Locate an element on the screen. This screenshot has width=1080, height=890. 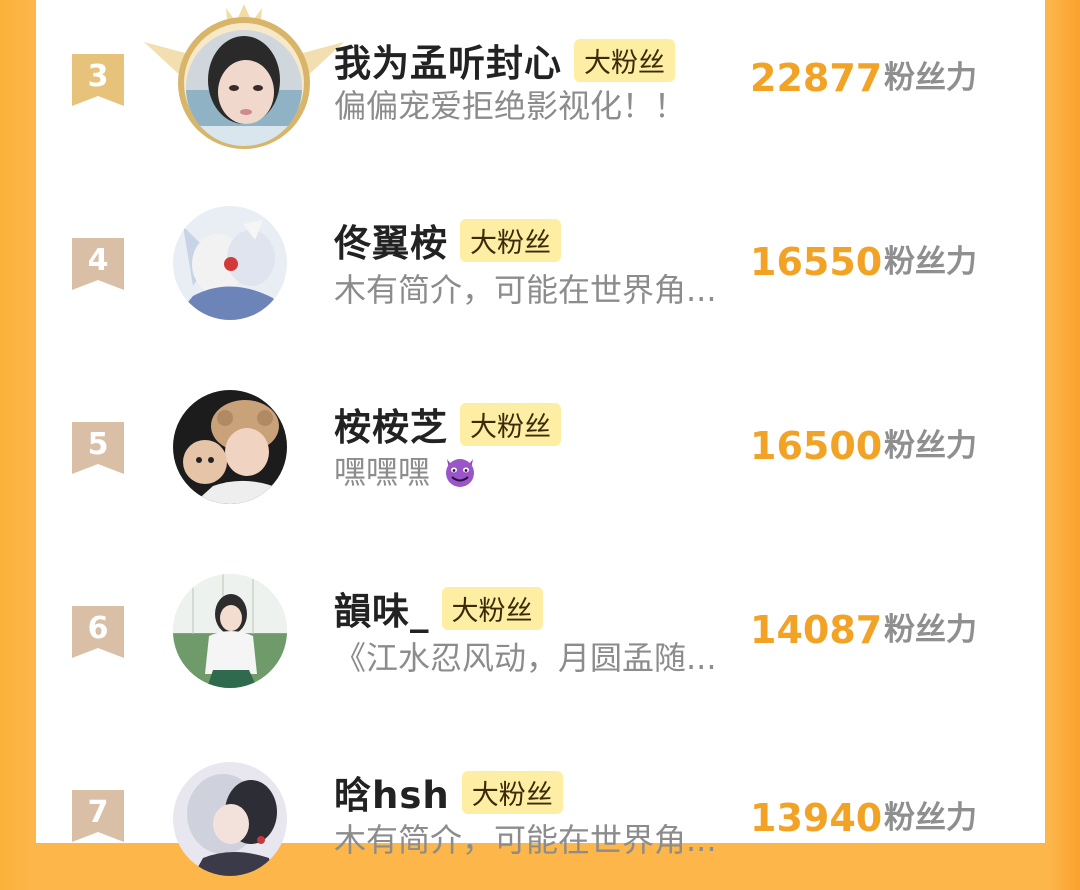
rank-tag: 4 is located at coordinates (98, 264).